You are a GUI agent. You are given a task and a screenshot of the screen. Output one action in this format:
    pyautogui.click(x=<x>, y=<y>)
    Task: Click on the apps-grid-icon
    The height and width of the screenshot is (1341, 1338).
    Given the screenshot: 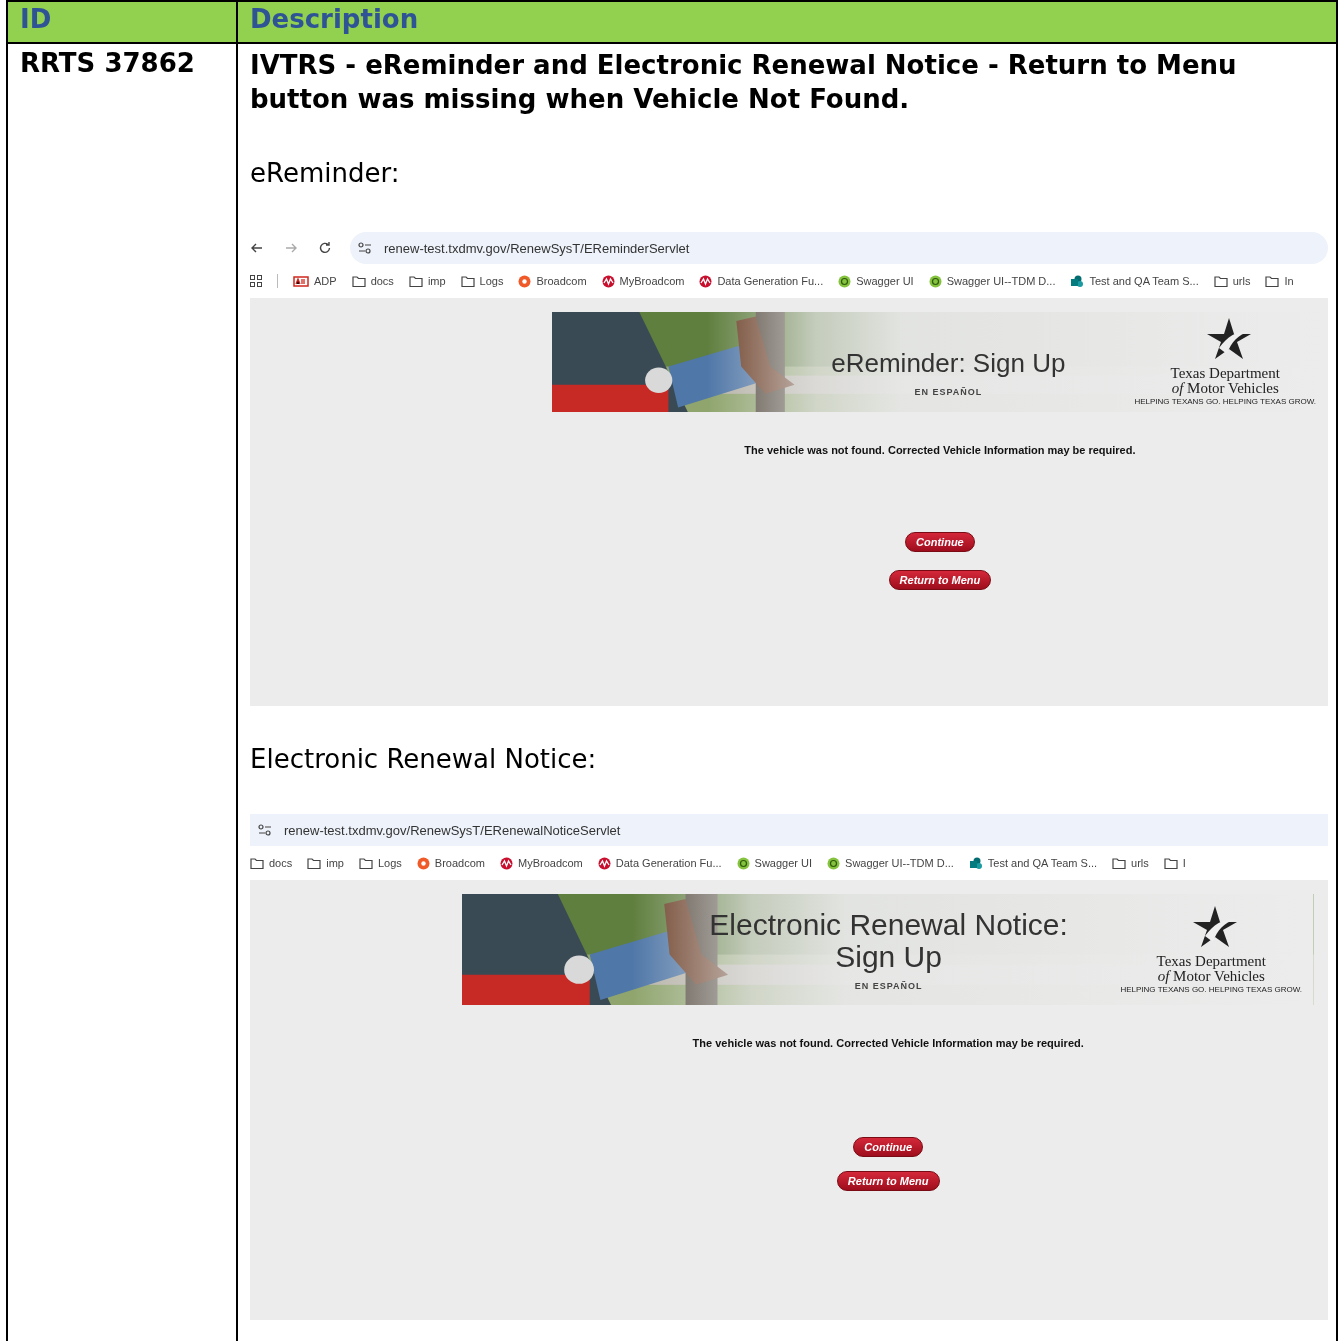 What is the action you would take?
    pyautogui.click(x=256, y=281)
    